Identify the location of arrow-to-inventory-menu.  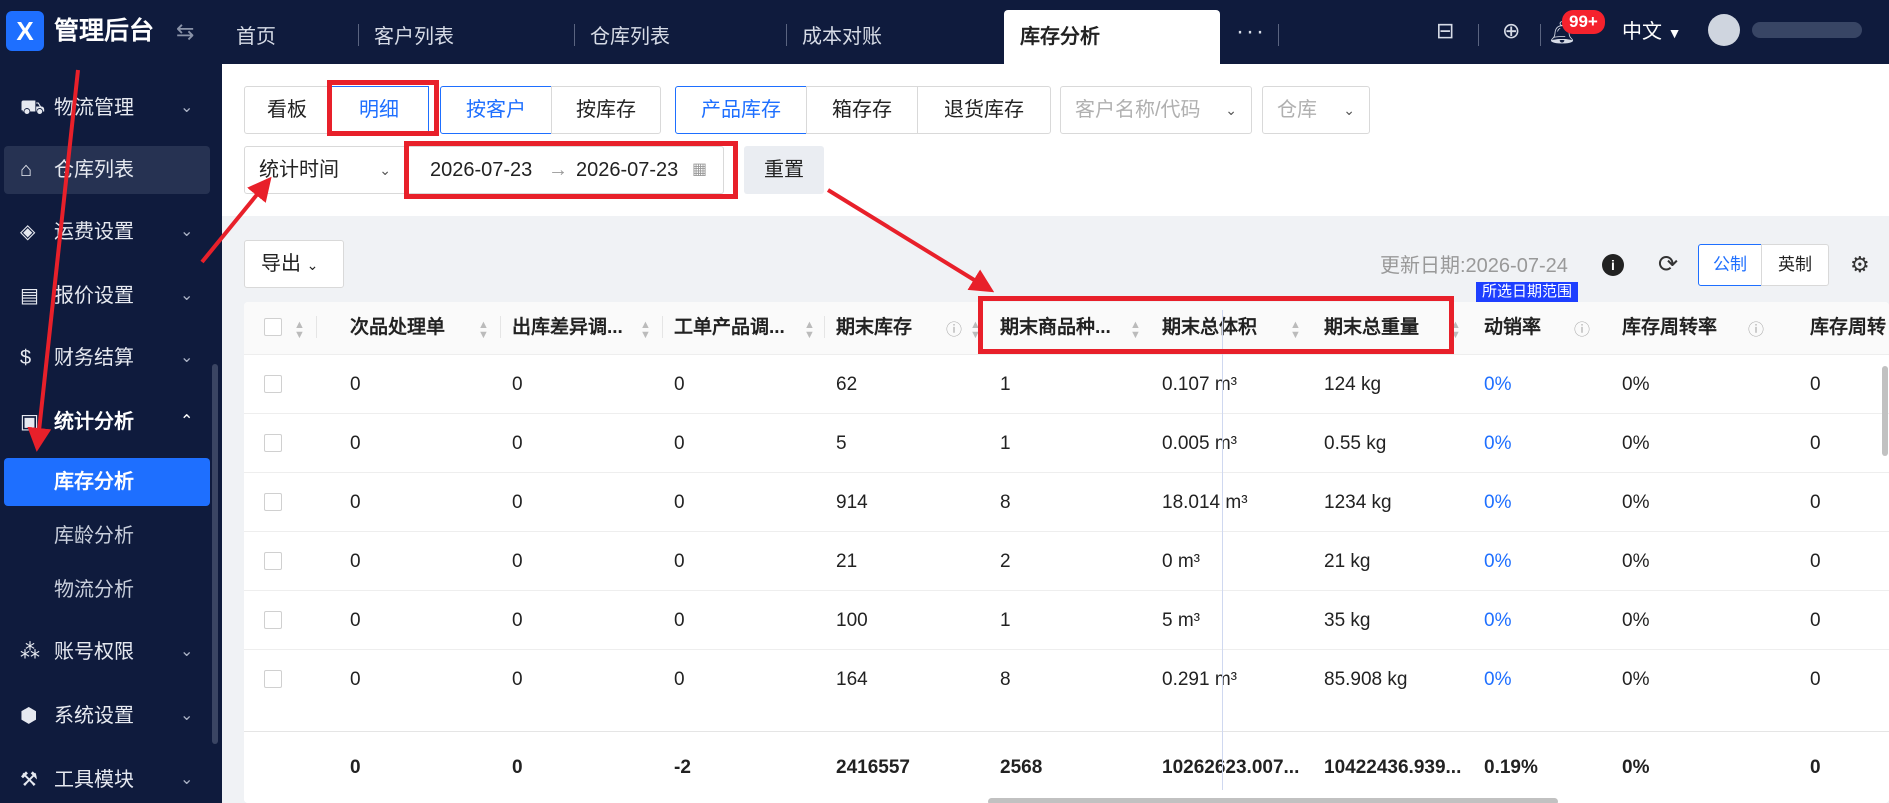
(53, 260).